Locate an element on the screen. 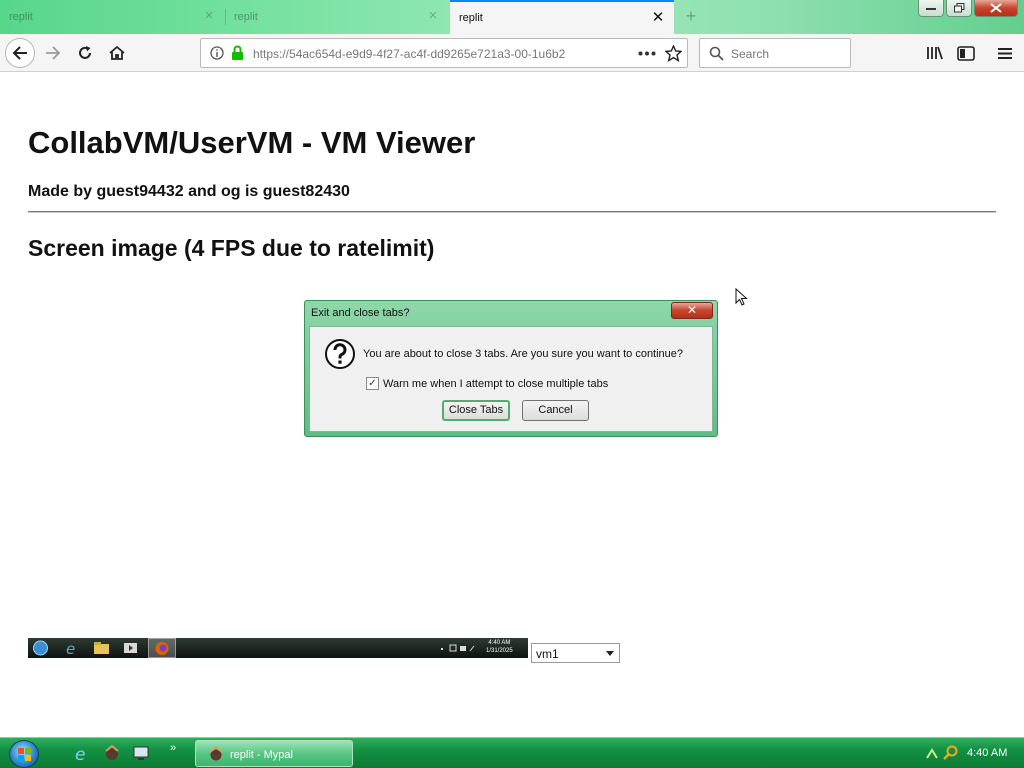 The width and height of the screenshot is (1024, 768). dialog-title: Exit and close tabs? is located at coordinates (360, 313).